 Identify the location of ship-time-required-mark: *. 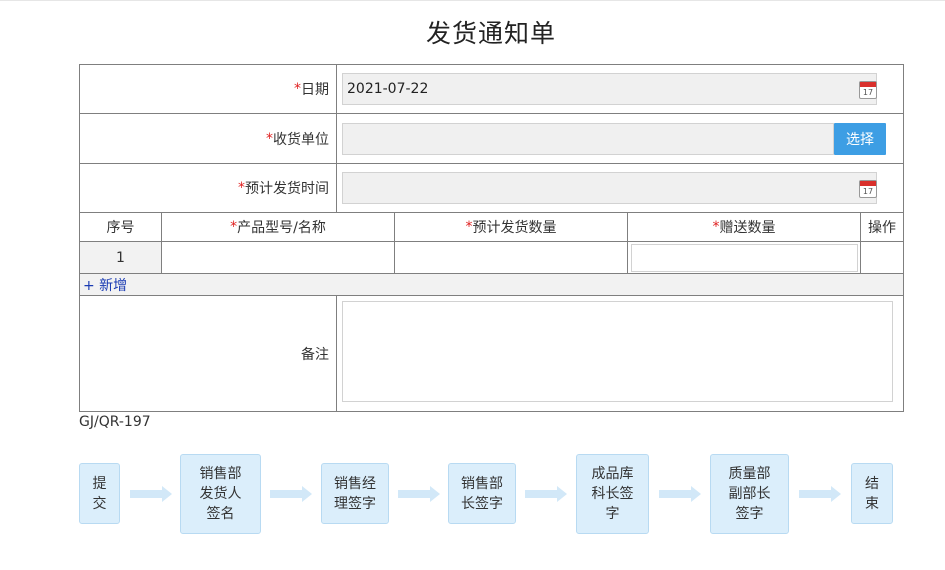
(241, 188).